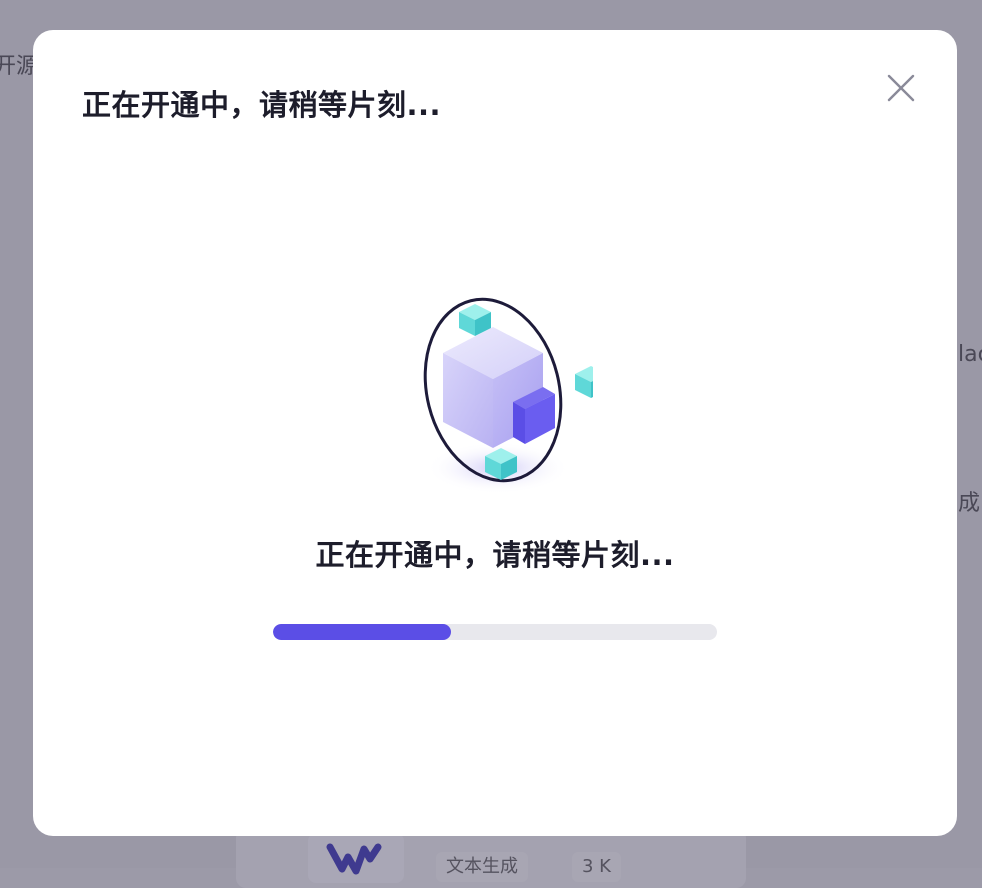 This screenshot has width=982, height=888. I want to click on background-chip: 3 K, so click(596, 867).